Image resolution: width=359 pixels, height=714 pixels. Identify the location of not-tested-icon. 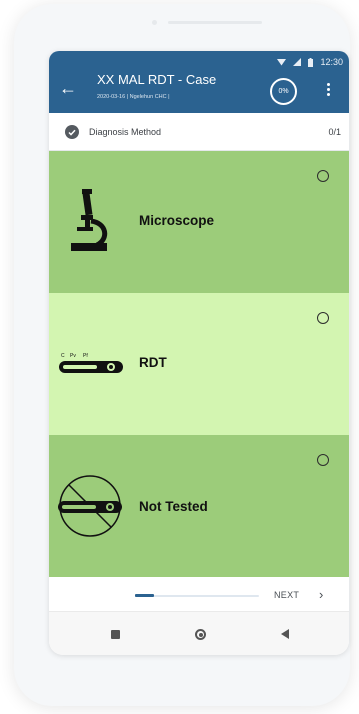
(90, 506).